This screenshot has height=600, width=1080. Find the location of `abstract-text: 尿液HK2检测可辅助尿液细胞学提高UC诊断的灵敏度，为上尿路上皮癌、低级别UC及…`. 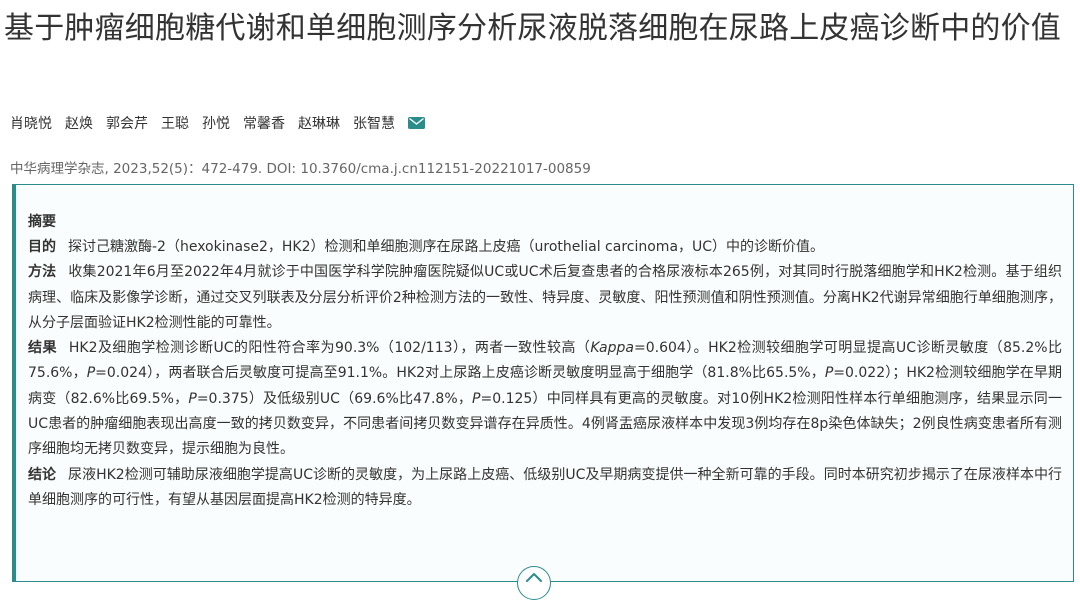

abstract-text: 尿液HK2检测可辅助尿液细胞学提高UC诊断的灵敏度，为上尿路上皮癌、低级别UC及… is located at coordinates (545, 487).